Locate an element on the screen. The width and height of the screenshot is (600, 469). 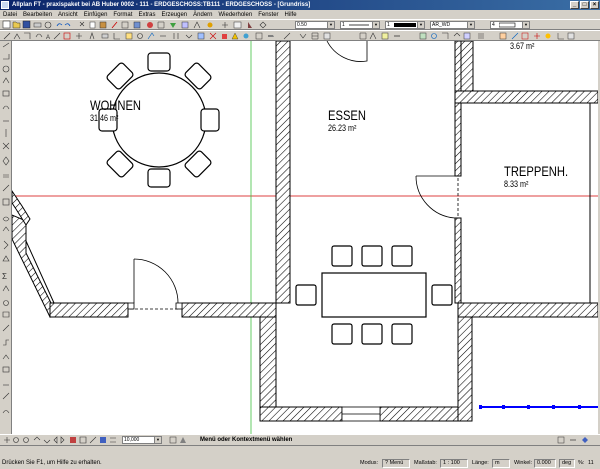
zoom-in-icon is located at coordinates (16, 440).